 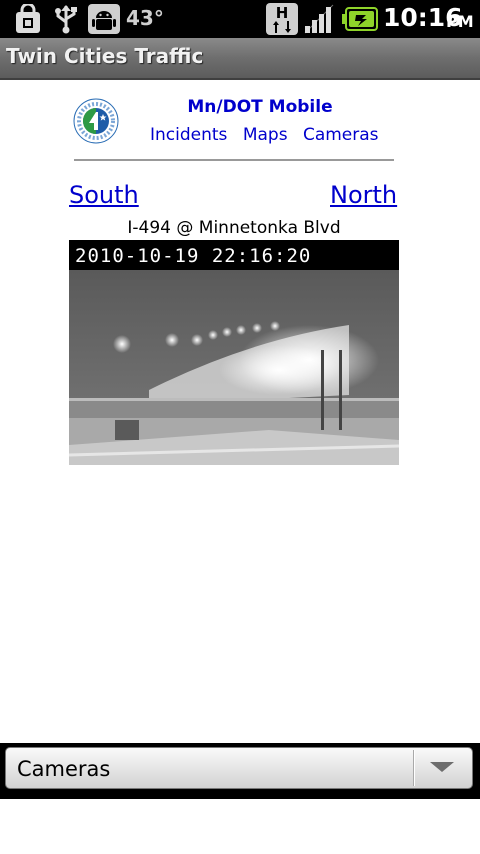 I want to click on south-link: South, so click(x=104, y=195).